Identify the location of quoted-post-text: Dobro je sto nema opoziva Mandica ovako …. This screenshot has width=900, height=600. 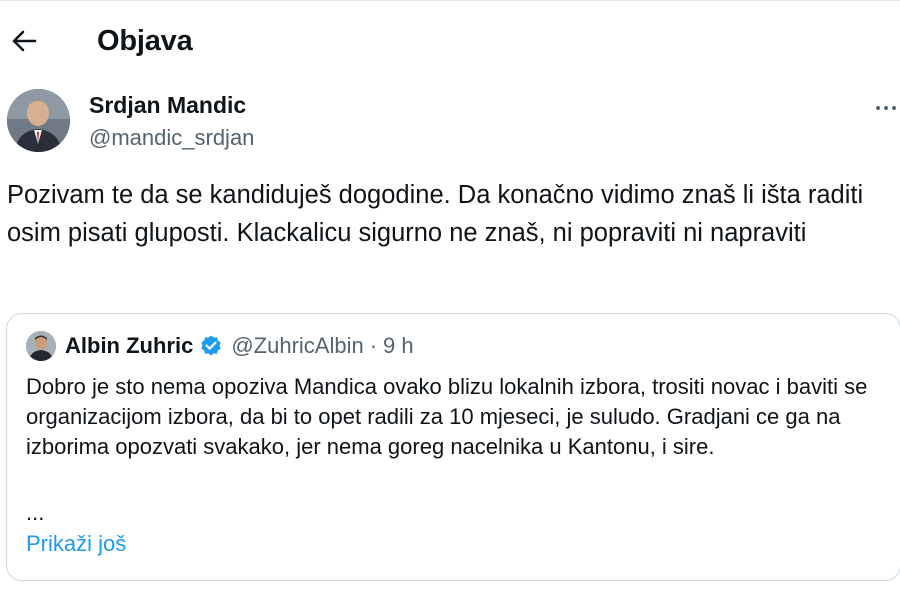
(447, 416).